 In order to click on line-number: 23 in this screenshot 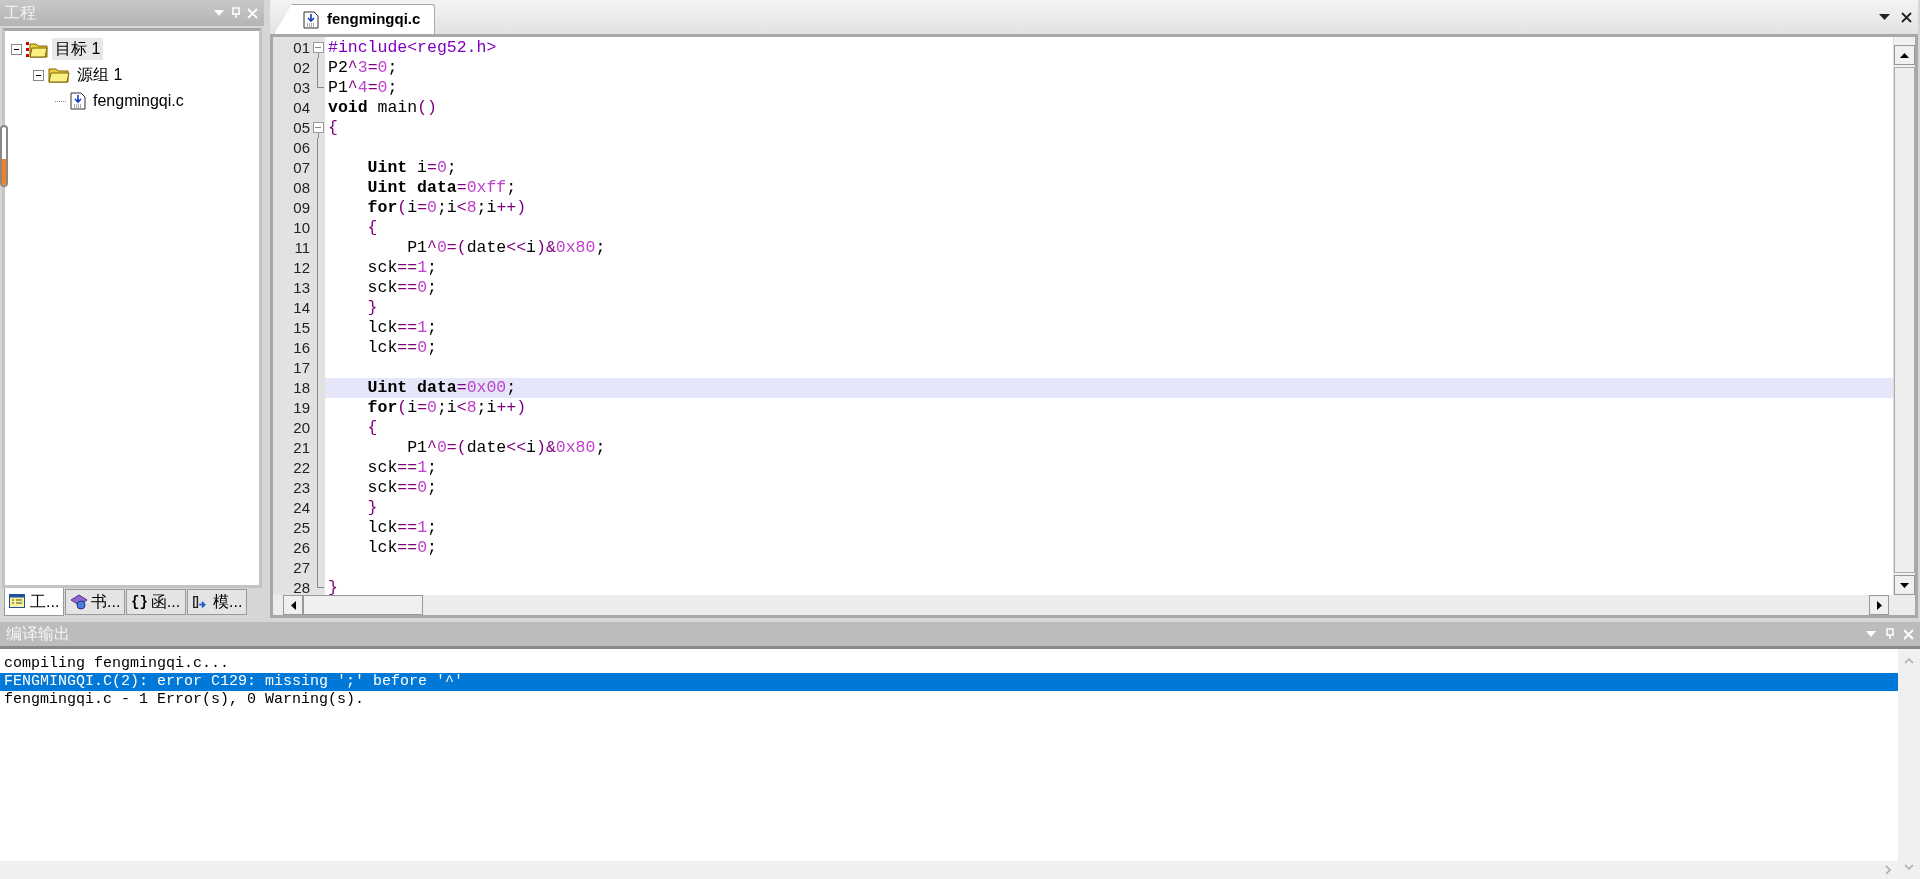, I will do `click(301, 487)`.